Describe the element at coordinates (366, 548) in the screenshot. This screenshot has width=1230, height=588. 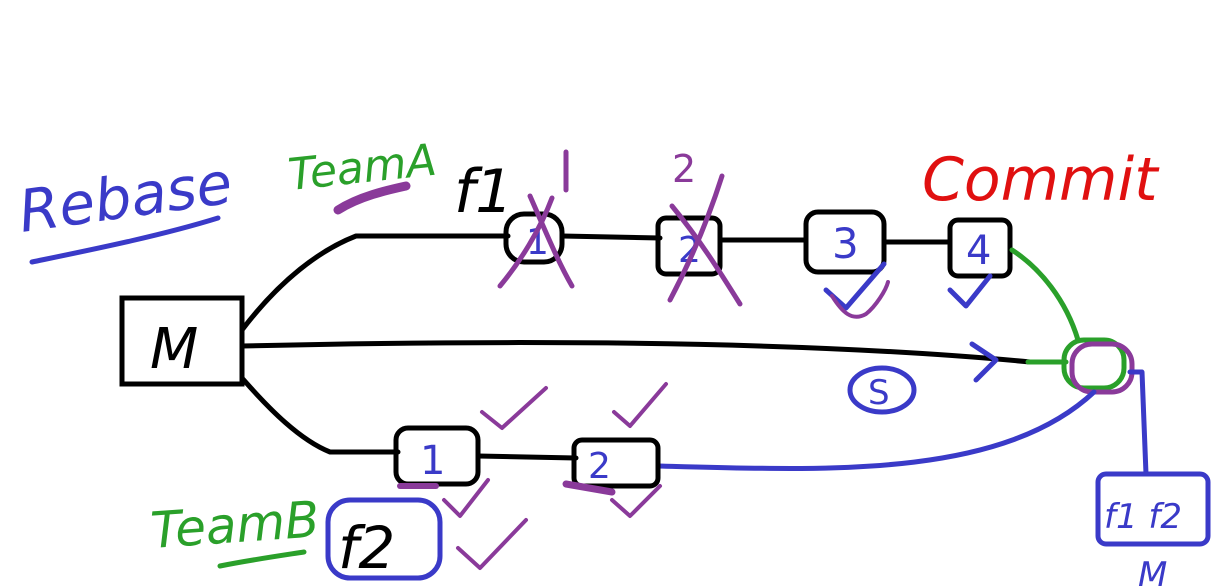
I see `feature-b-label: f2` at that location.